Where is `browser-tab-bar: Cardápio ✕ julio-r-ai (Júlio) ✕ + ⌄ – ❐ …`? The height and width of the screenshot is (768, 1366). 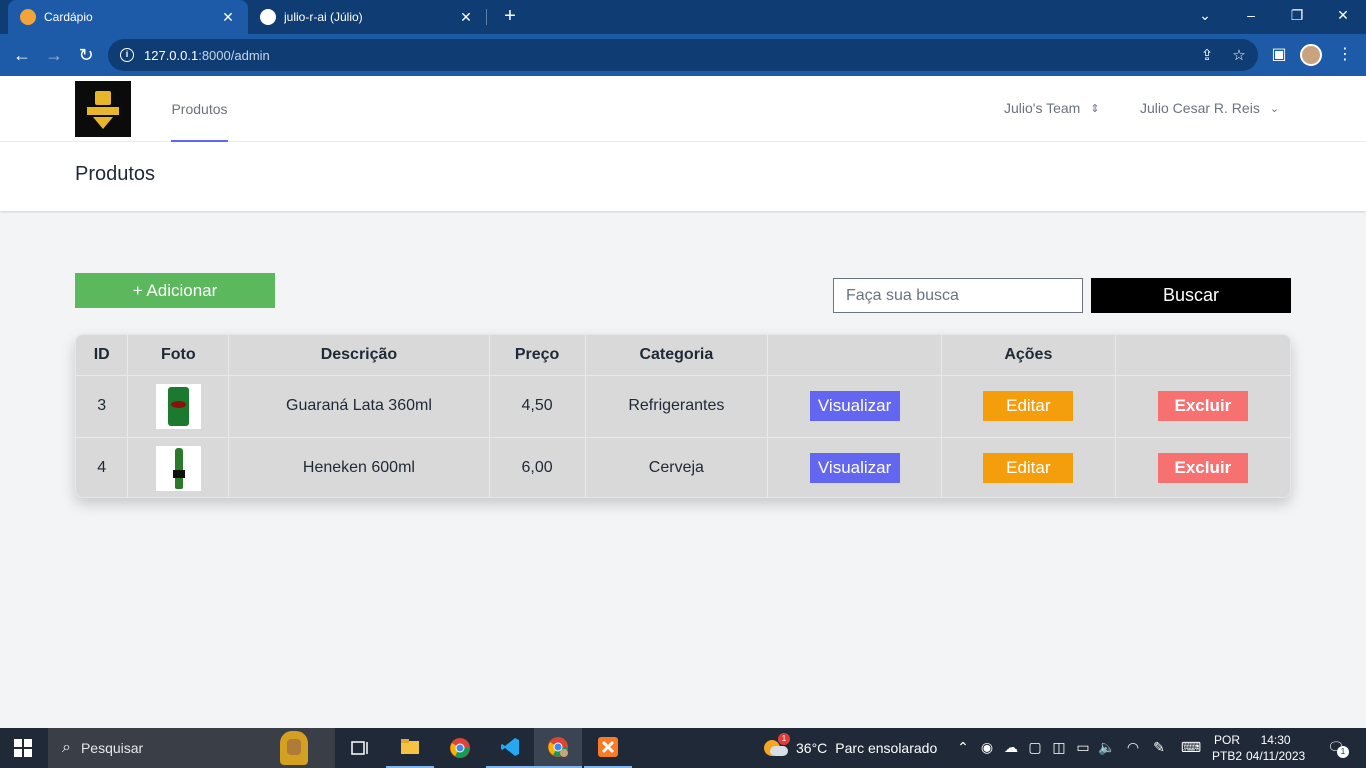
browser-tab-bar: Cardápio ✕ julio-r-ai (Júlio) ✕ + ⌄ – ❐ … is located at coordinates (683, 17).